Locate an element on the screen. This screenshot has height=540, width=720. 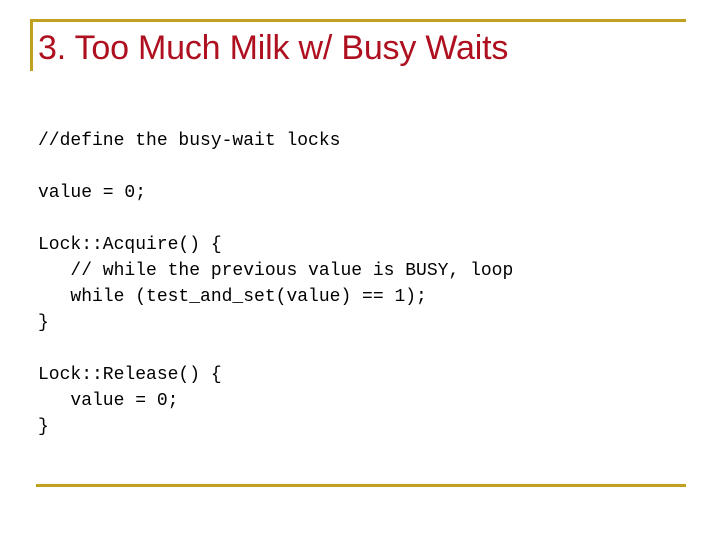
page-title: 3. Too Much Milk w/ Busy Waits is located at coordinates (273, 48).